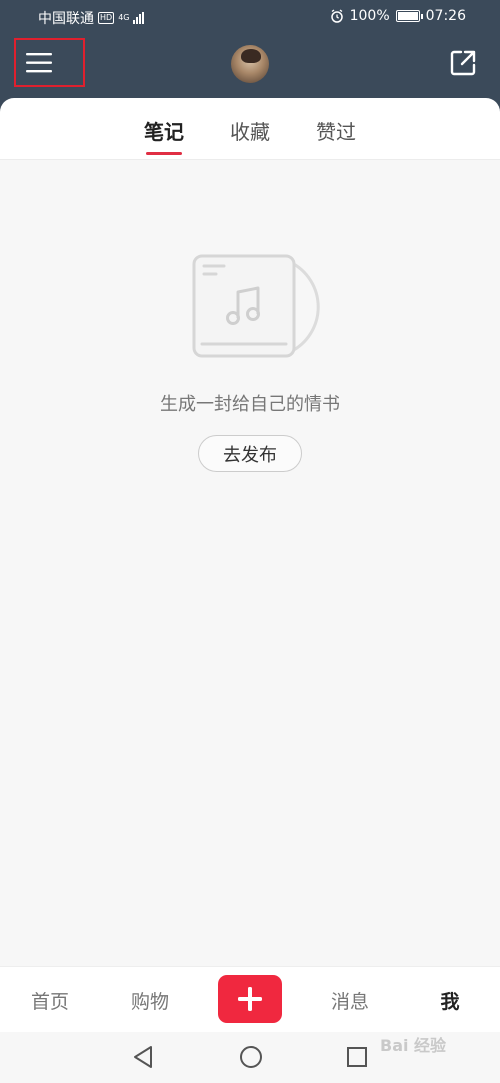  I want to click on tab-bar: 笔记 收藏 赞过, so click(250, 129).